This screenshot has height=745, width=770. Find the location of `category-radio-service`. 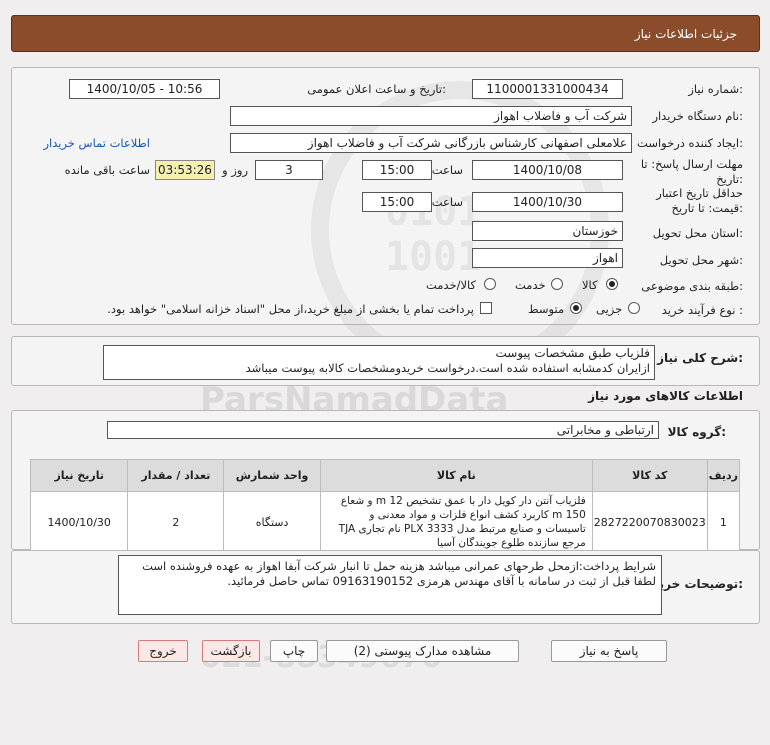

category-radio-service is located at coordinates (557, 284).